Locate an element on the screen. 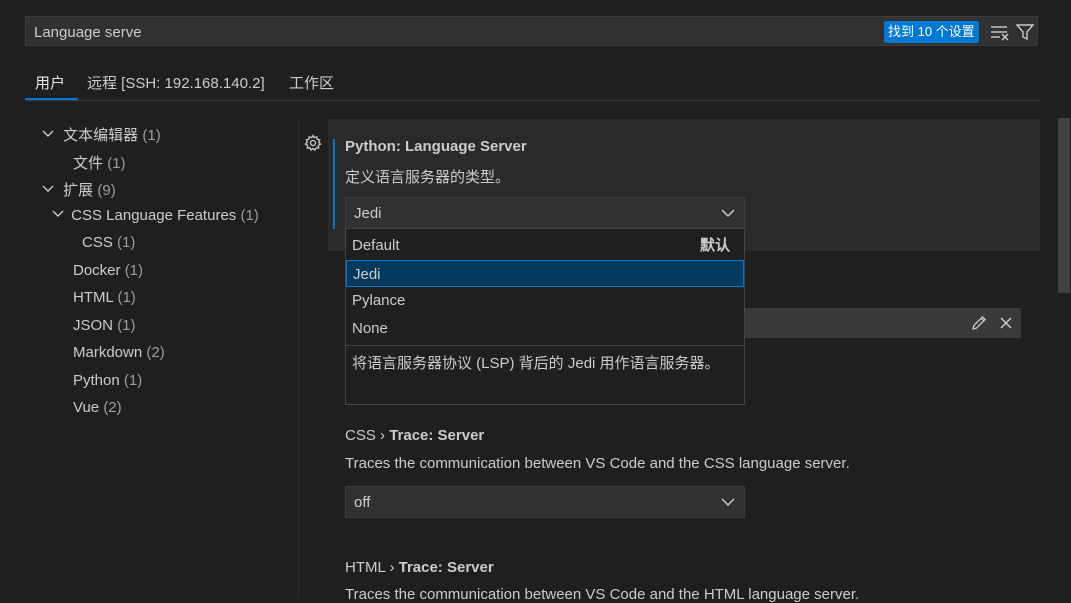 The width and height of the screenshot is (1071, 603). tree-item-css: CSS (1) is located at coordinates (108, 242).